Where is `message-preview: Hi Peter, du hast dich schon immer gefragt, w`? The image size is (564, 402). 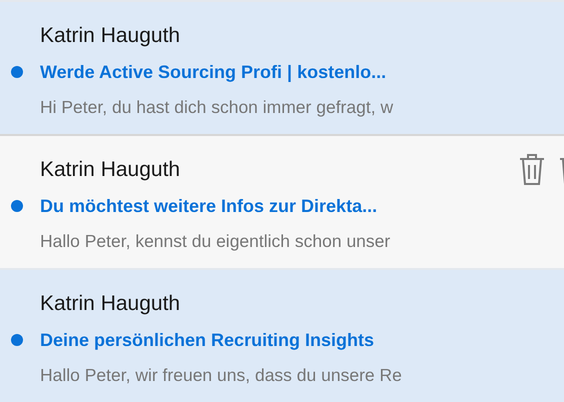
message-preview: Hi Peter, du hast dich schon immer gefragt, w is located at coordinates (217, 107).